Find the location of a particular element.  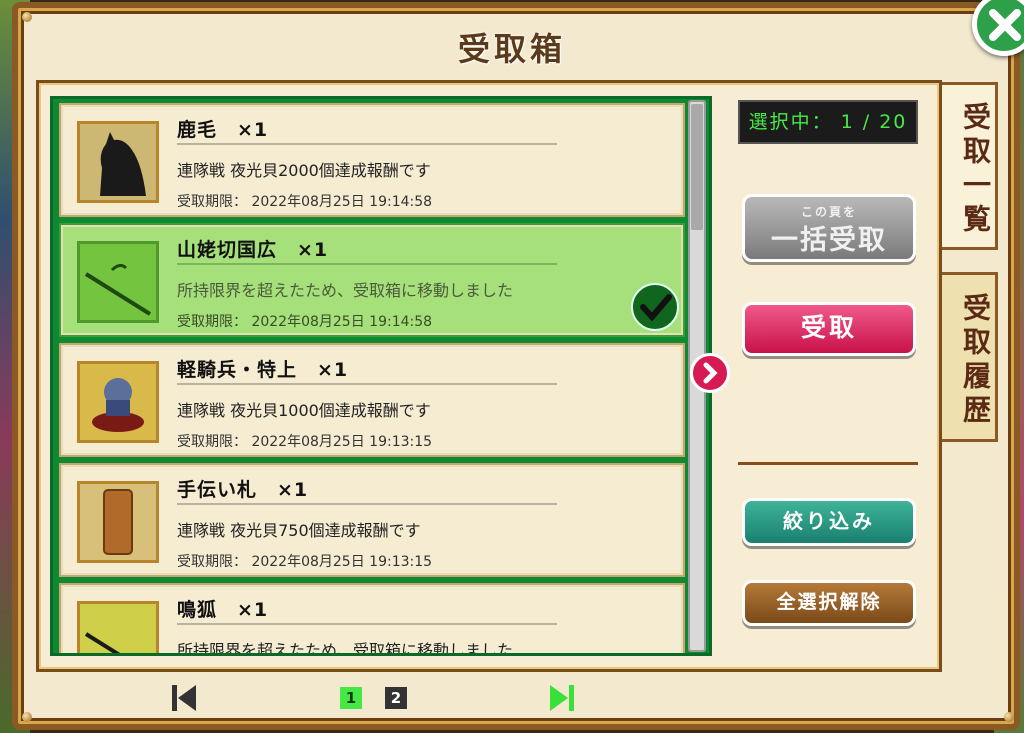

checkmark-icon is located at coordinates (655, 307).